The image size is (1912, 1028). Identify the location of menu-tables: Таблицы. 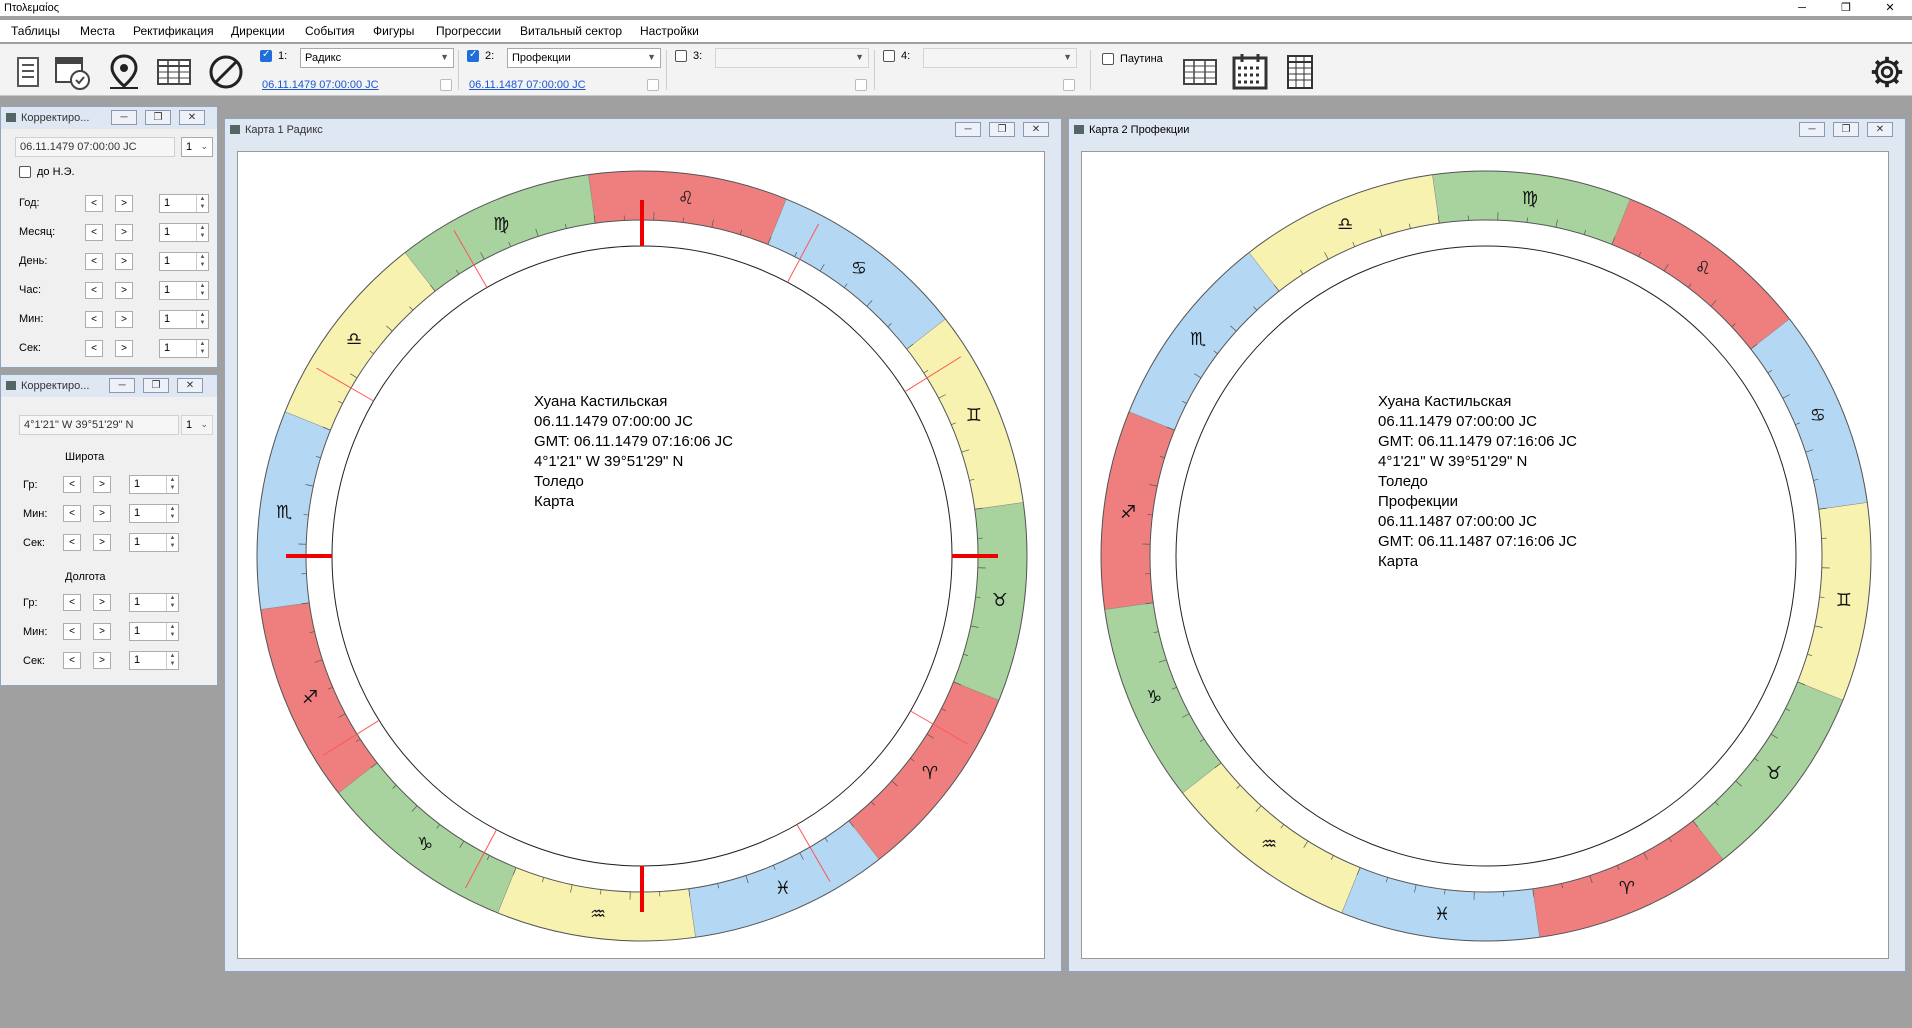
(35, 31).